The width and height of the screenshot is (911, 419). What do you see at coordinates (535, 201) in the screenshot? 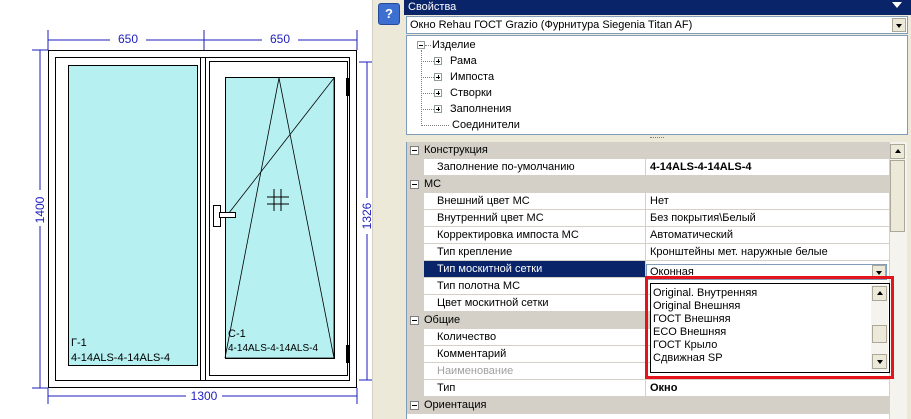
I see `prop-name: Внешний цвет МС` at bounding box center [535, 201].